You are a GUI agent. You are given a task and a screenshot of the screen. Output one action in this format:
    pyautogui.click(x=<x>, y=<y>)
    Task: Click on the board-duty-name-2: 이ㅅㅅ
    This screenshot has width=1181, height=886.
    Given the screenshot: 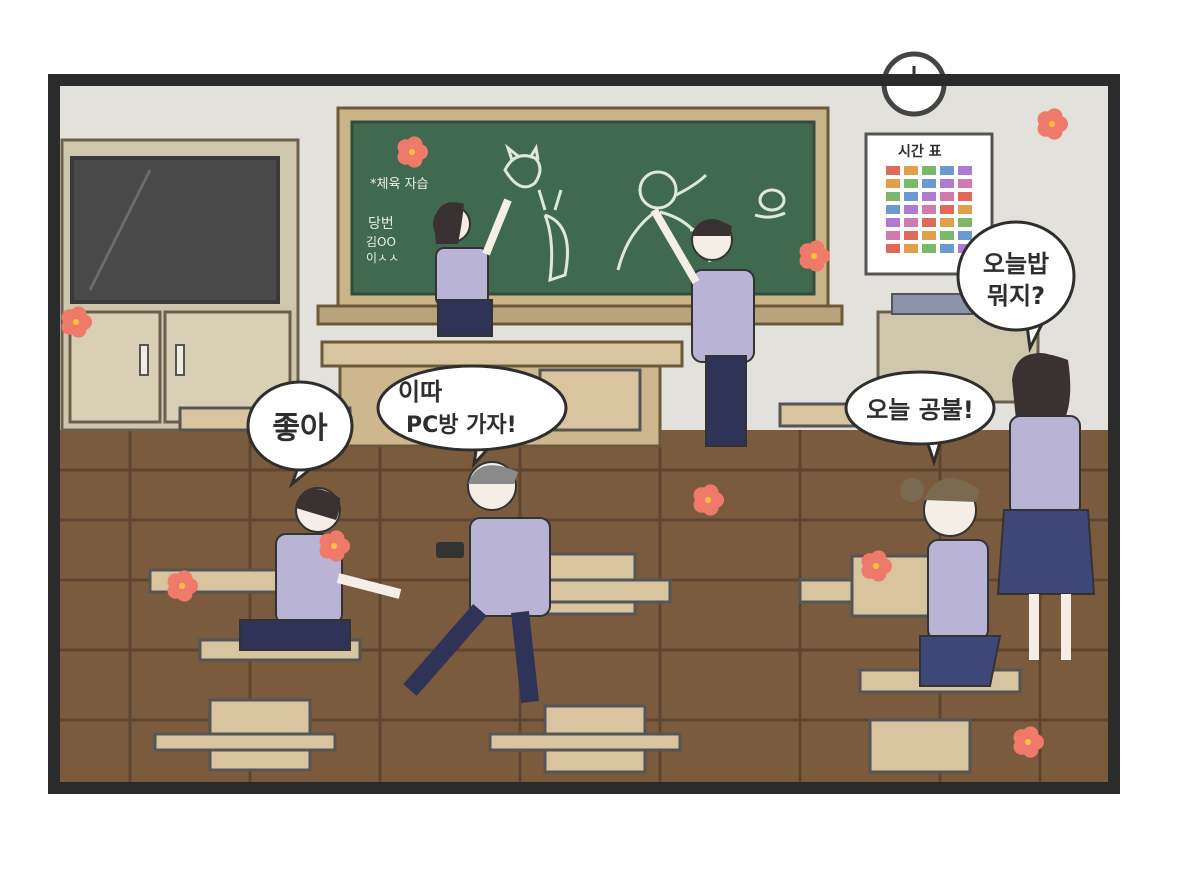 What is the action you would take?
    pyautogui.click(x=382, y=258)
    